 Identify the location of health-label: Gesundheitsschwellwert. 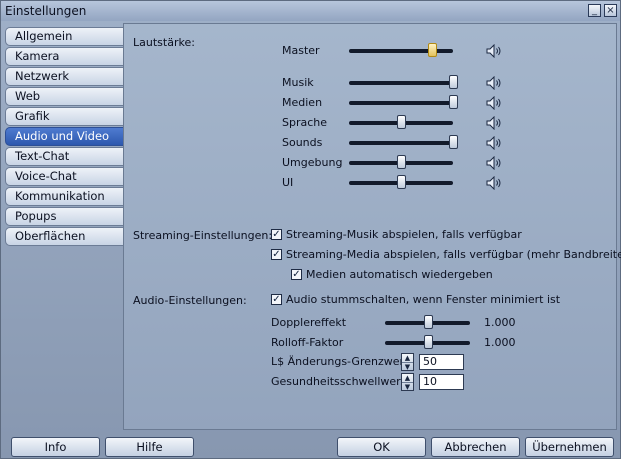
(338, 381).